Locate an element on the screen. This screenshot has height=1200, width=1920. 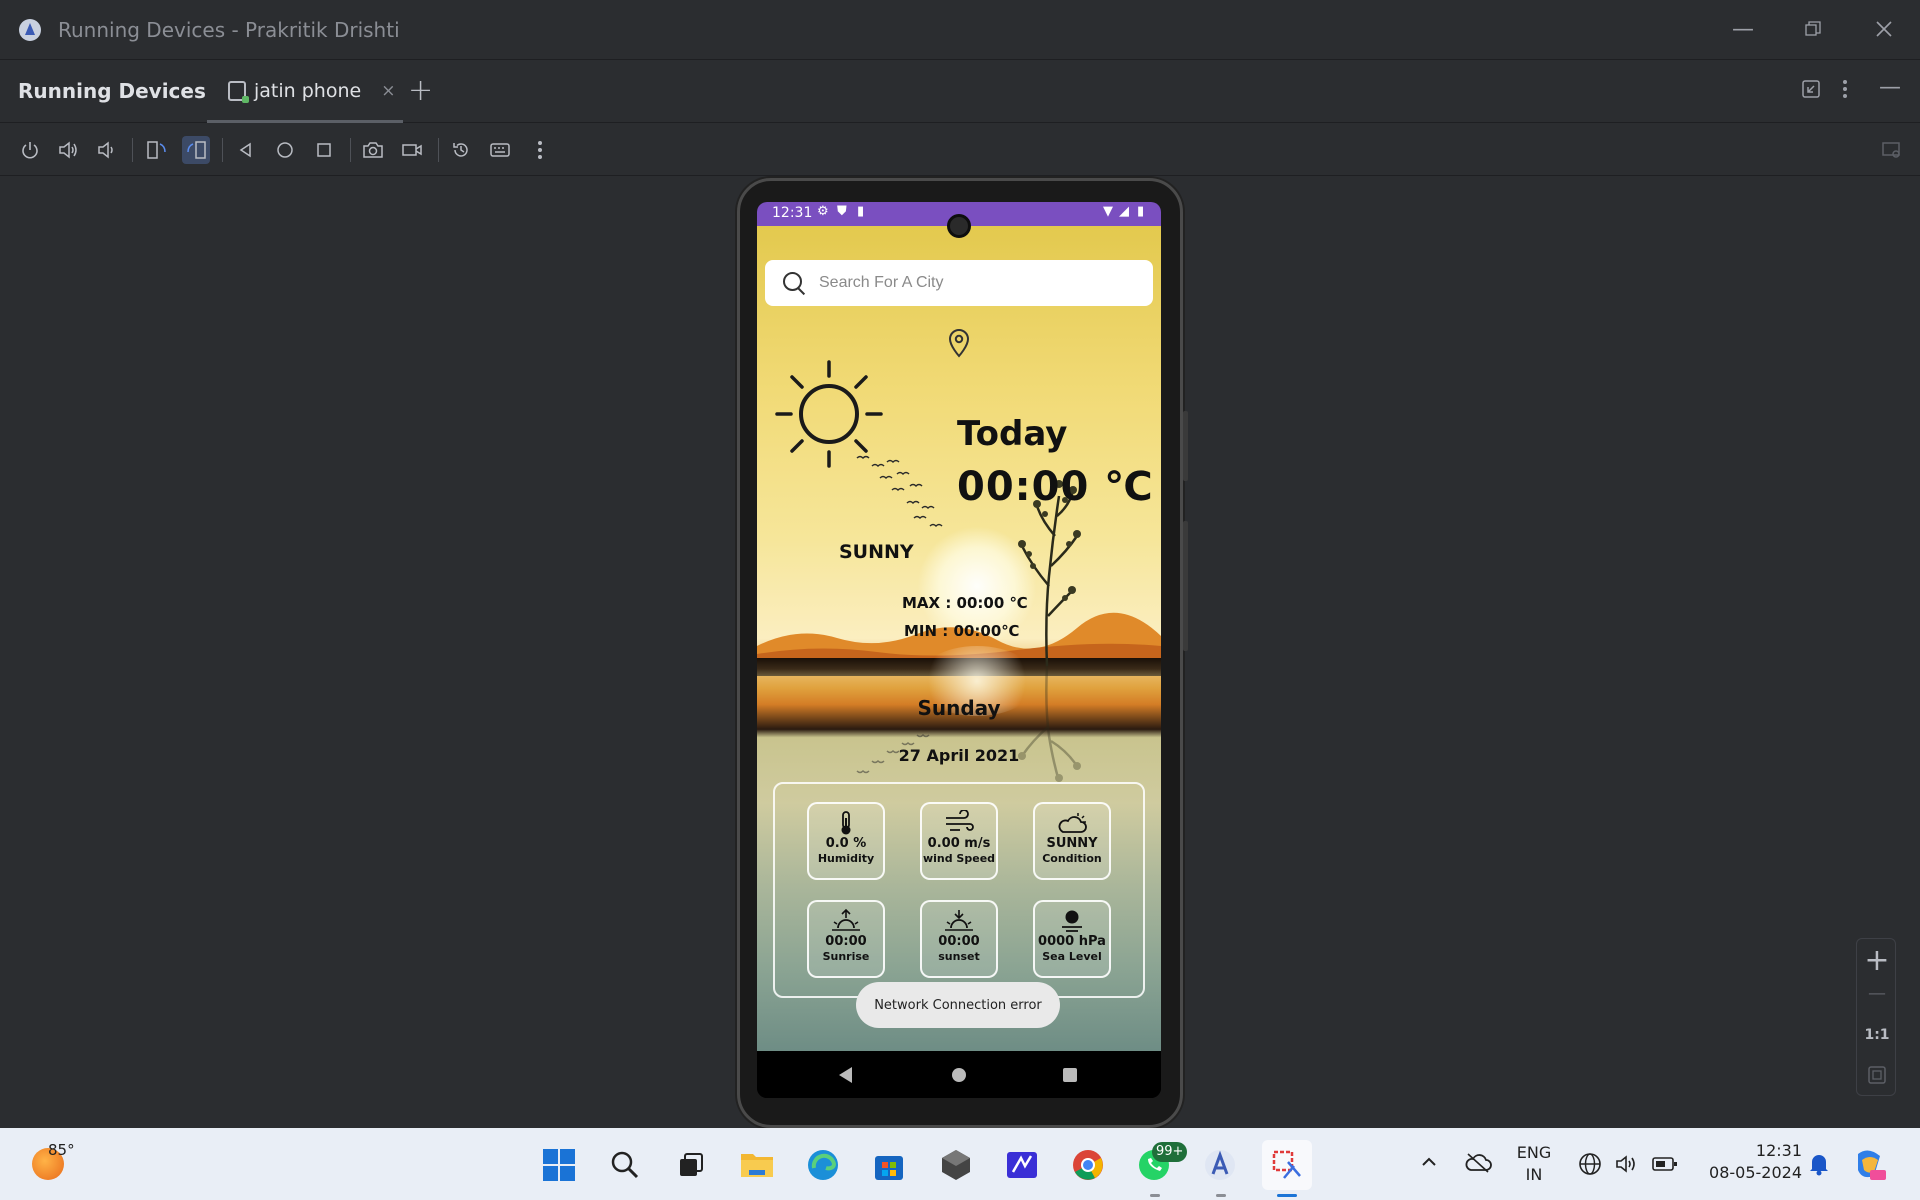
tab-jatin-phone: jatin phone × is located at coordinates (305, 92).